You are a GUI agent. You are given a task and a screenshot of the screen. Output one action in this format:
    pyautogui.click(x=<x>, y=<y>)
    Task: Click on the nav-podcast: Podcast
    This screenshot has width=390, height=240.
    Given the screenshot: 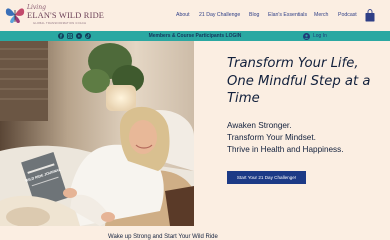 What is the action you would take?
    pyautogui.click(x=347, y=15)
    